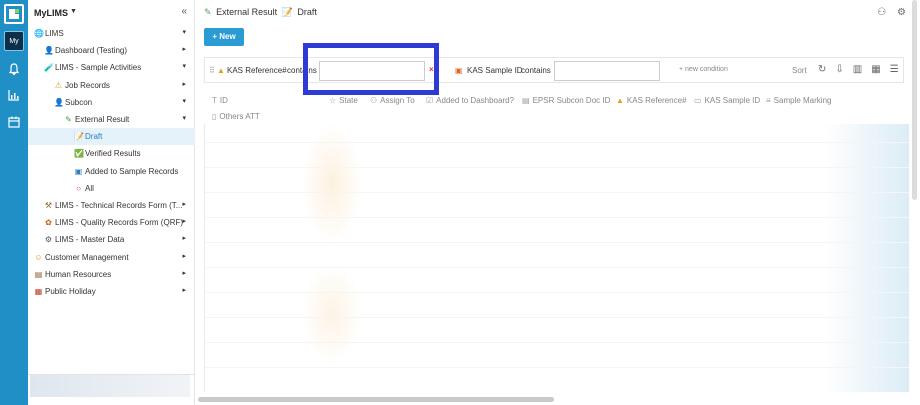 The height and width of the screenshot is (405, 920). I want to click on sidebar-item-label: All, so click(89, 188).